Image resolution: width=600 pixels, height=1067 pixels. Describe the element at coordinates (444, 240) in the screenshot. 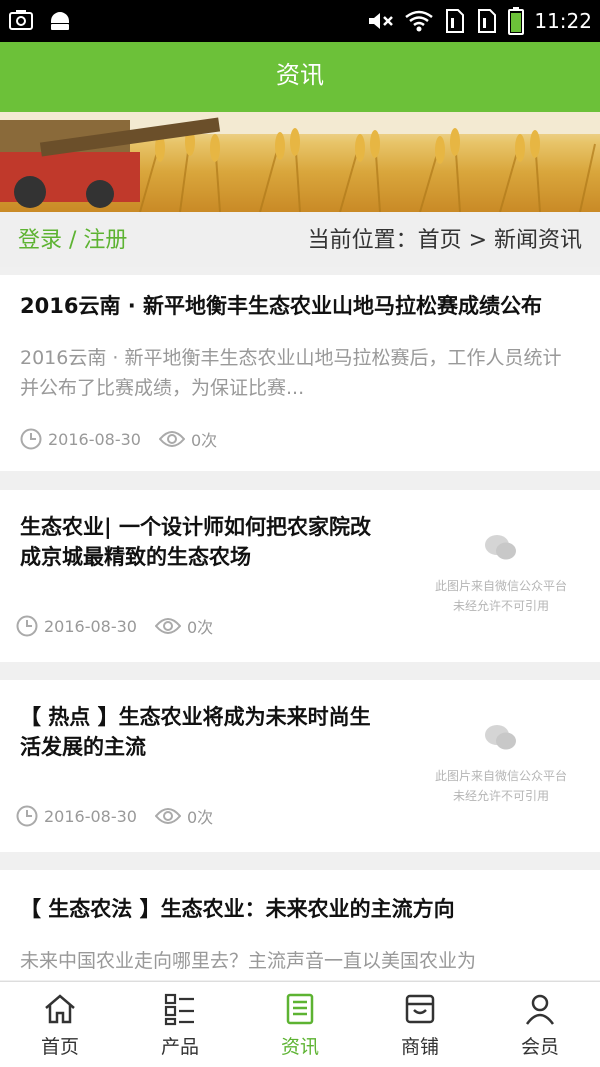

I see `breadcrumb: 当前位置：首页 > 新闻资讯` at that location.